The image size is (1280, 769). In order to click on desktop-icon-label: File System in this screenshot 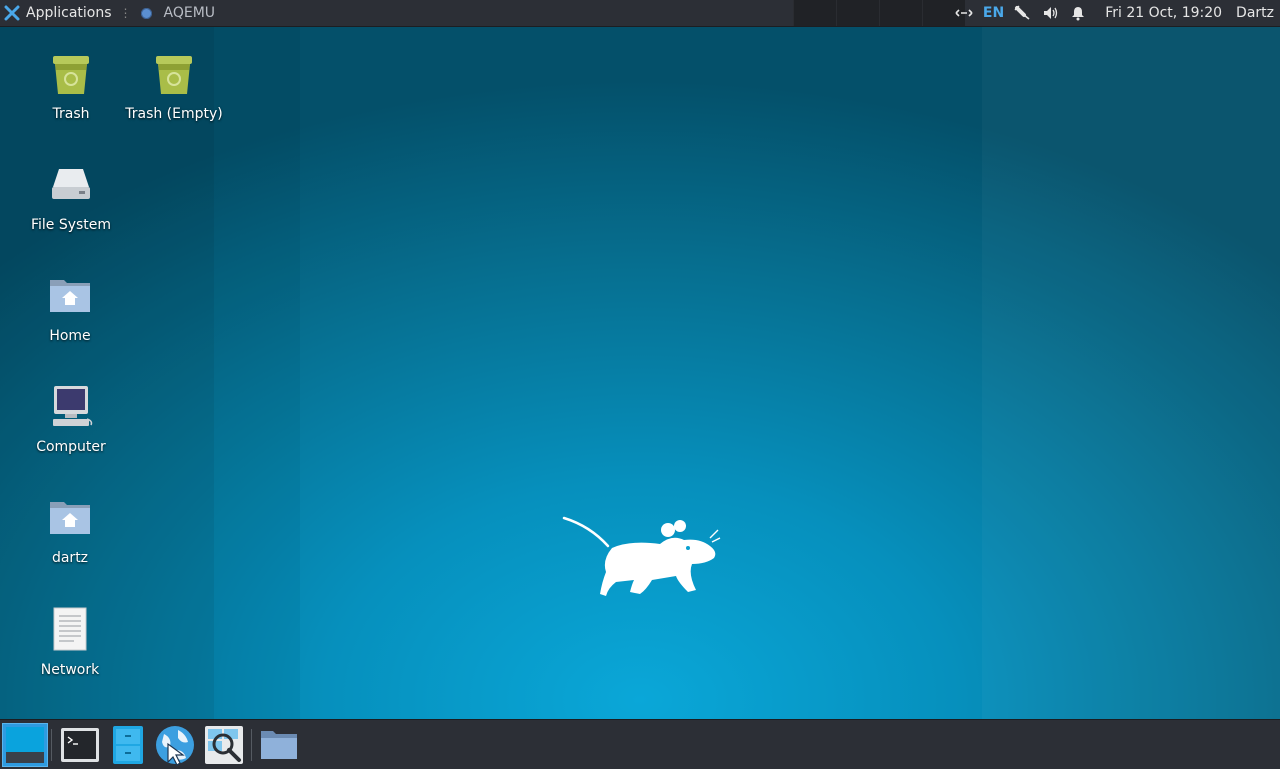, I will do `click(71, 225)`.